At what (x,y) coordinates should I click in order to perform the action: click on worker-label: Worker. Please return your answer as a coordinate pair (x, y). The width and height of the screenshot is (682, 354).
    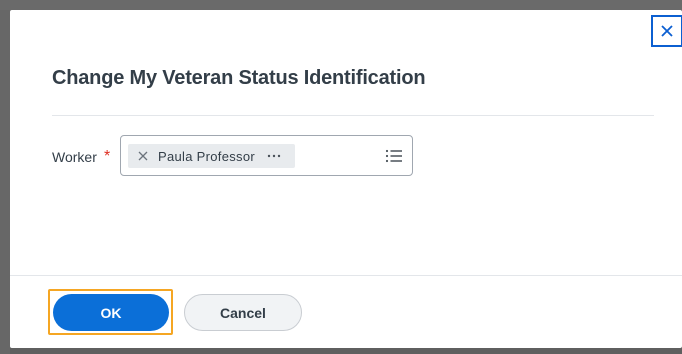
    Looking at the image, I should click on (74, 157).